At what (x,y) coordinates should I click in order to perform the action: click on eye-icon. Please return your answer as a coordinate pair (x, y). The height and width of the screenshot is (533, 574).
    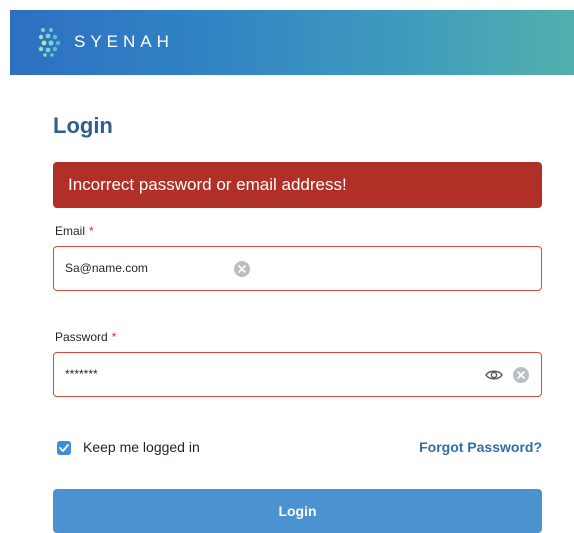
    Looking at the image, I should click on (494, 377).